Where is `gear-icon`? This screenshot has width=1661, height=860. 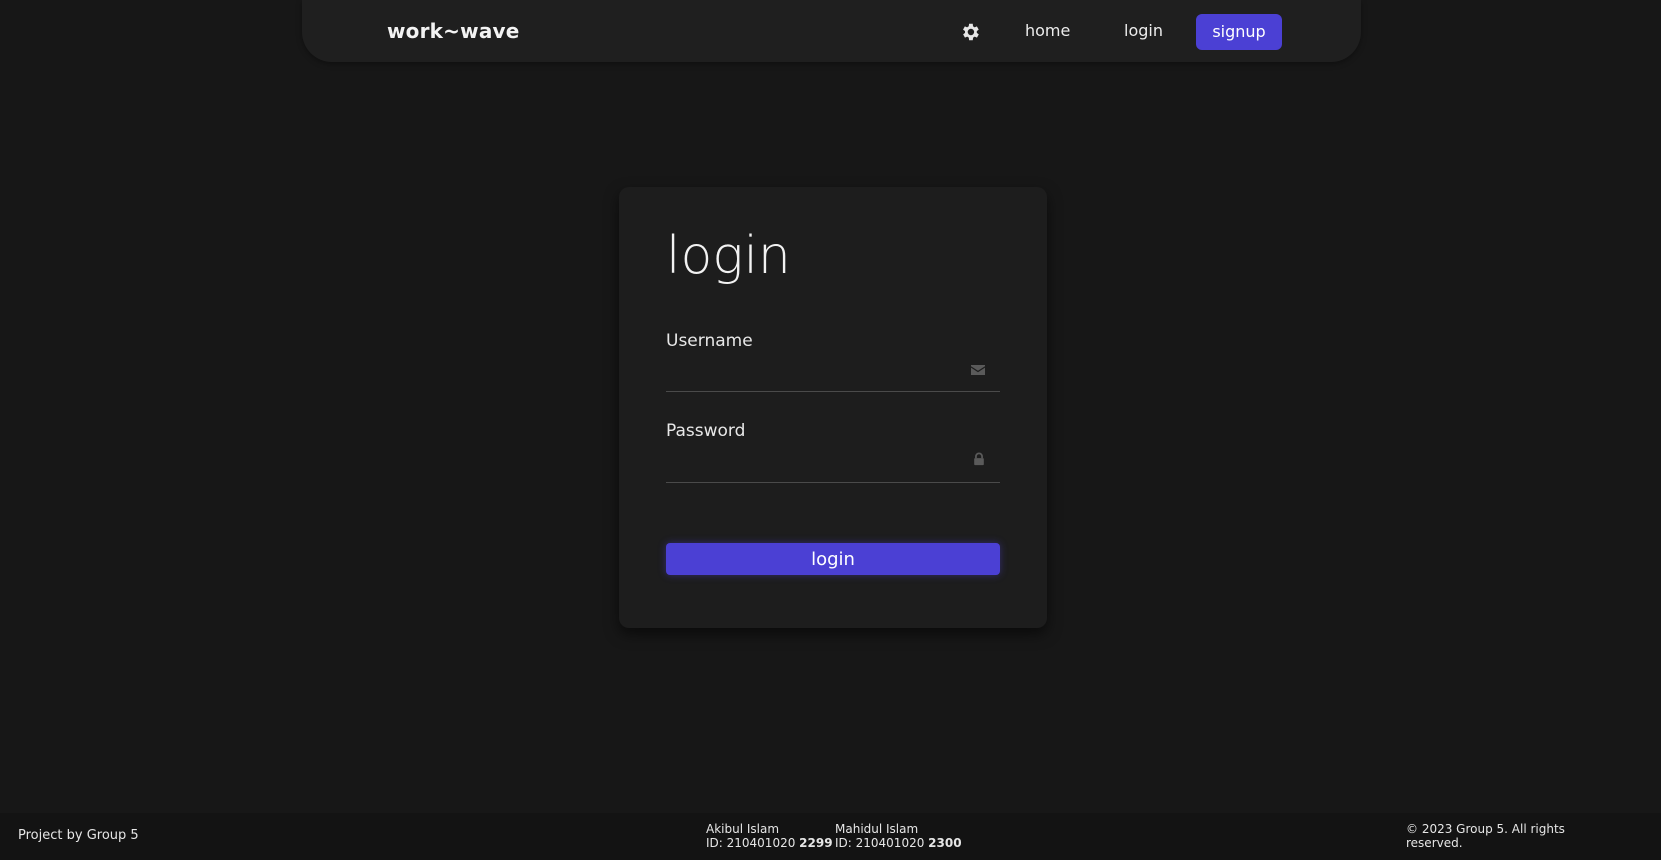
gear-icon is located at coordinates (970, 32).